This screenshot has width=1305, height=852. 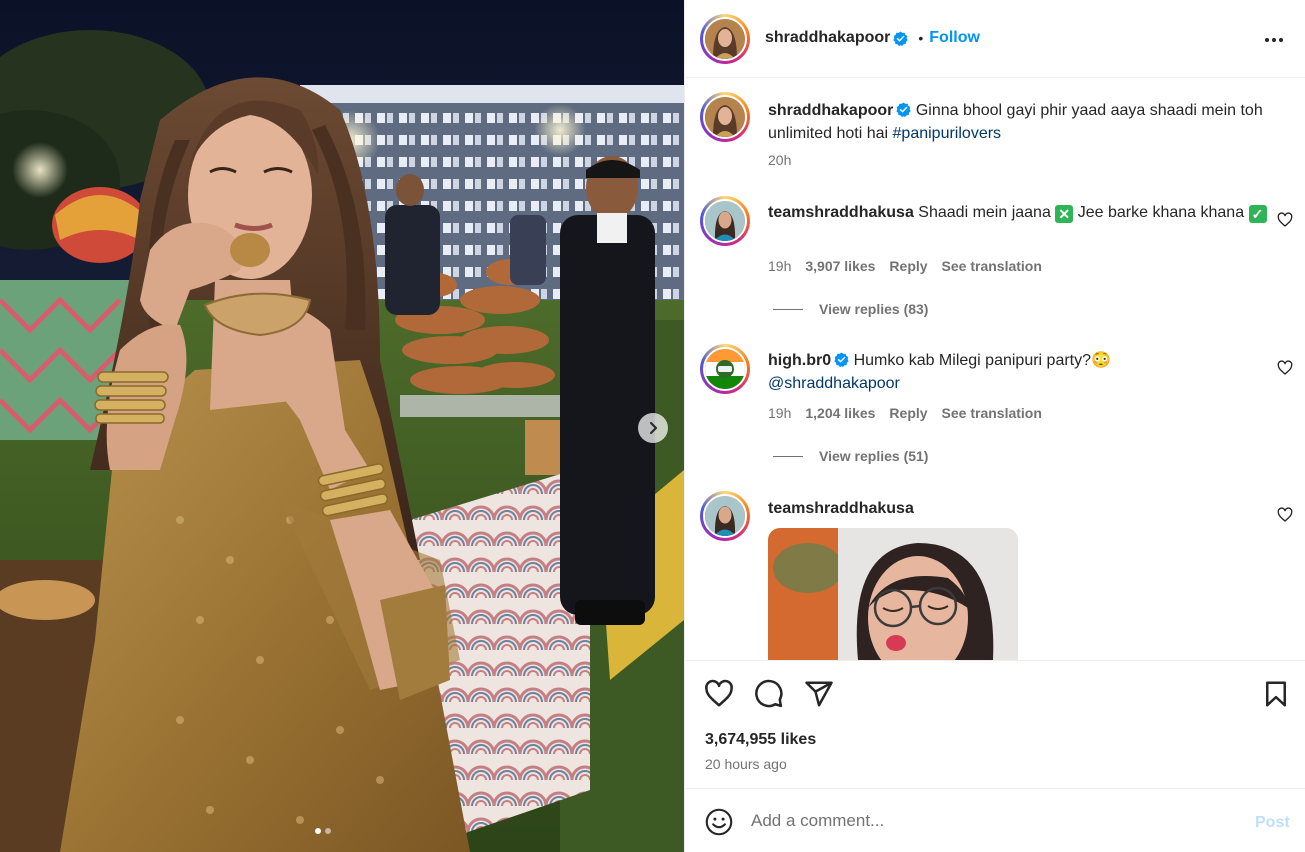 I want to click on comment-bubble-icon, so click(x=769, y=694).